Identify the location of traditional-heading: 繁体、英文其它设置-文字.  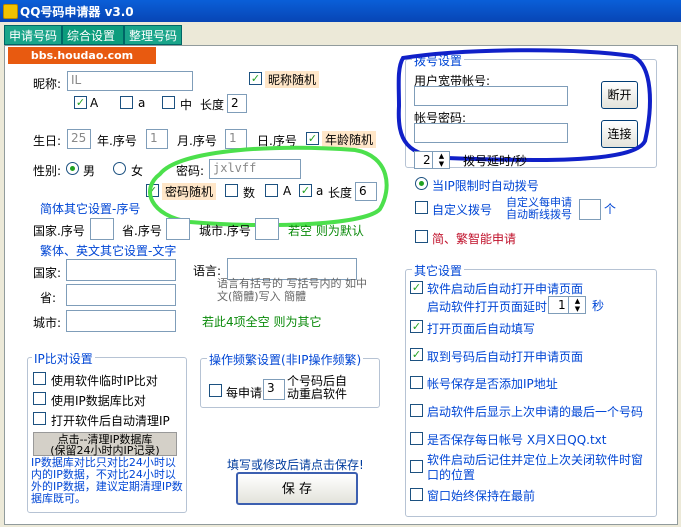
(108, 251).